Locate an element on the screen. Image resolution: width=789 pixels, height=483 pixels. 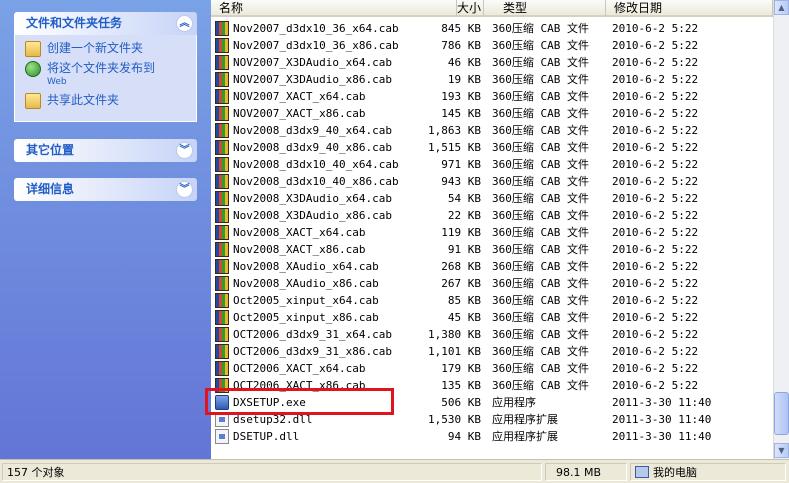
file-name: Nov2008_XACT_x86.cab is located at coordinates (299, 249).